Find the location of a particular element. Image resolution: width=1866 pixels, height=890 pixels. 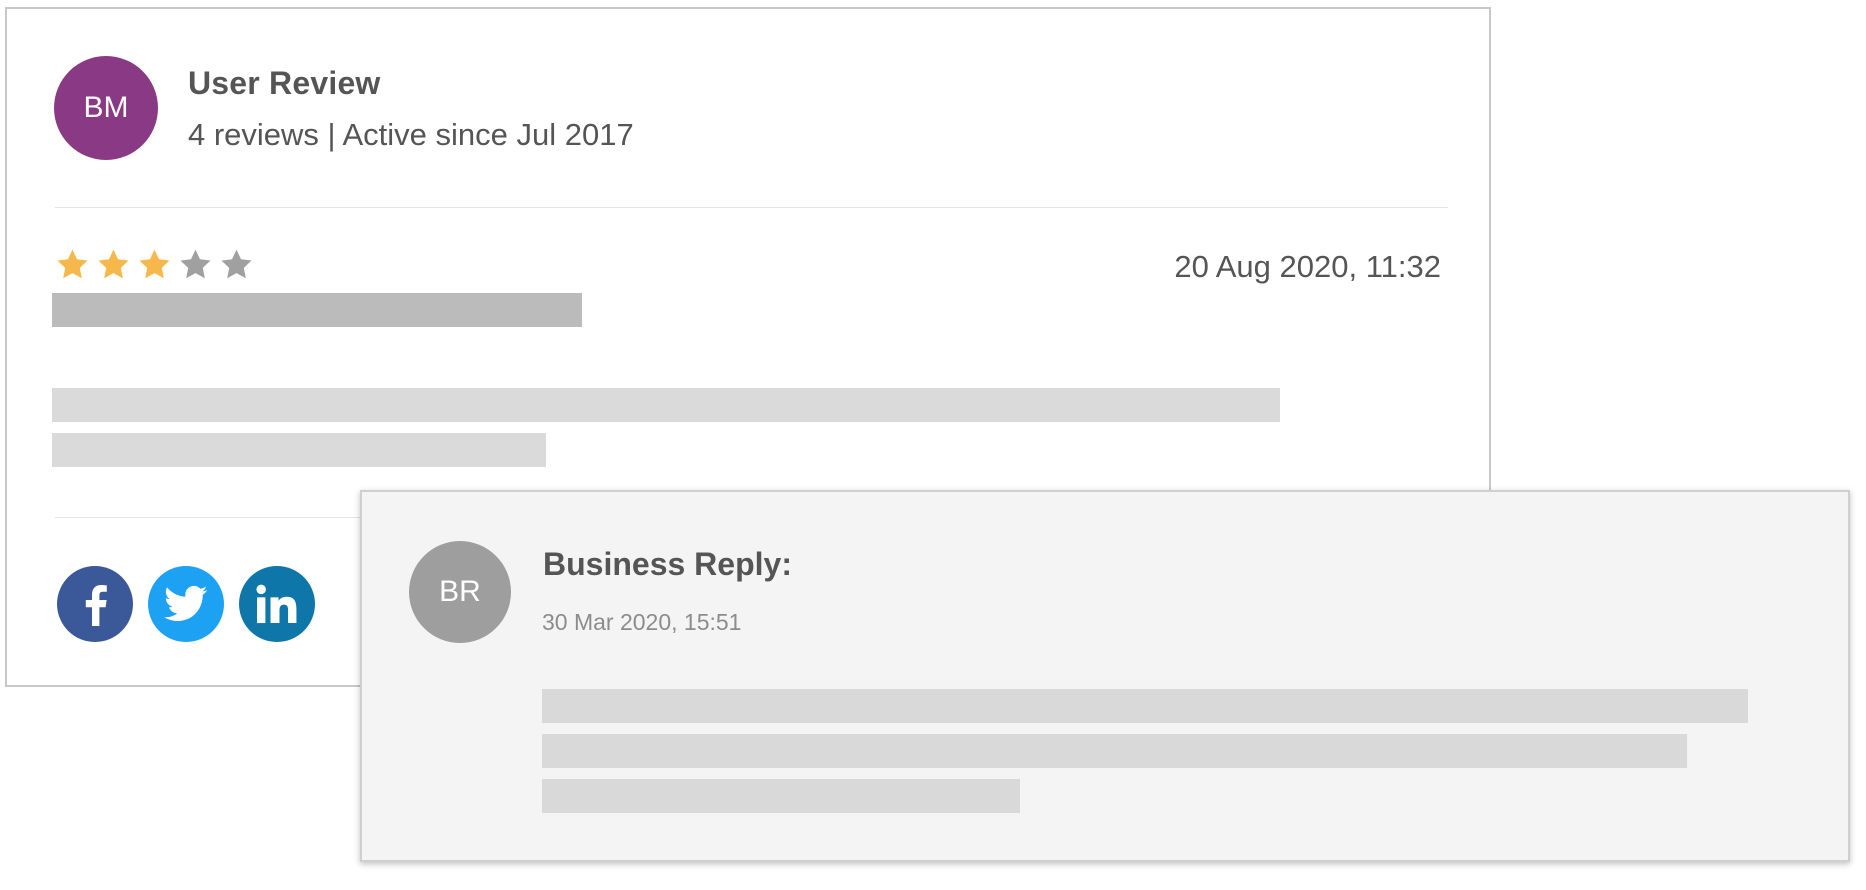

review-date: 20 Aug 2020, 11:32 is located at coordinates (1307, 266).